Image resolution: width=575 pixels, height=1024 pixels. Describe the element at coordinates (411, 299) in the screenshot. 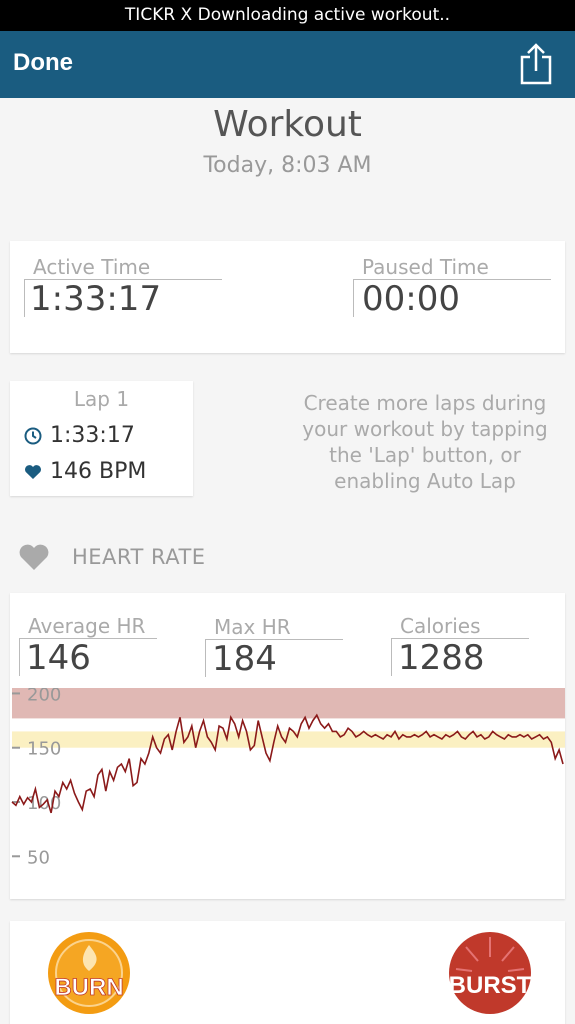

I see `paused-time-value: 00:00` at that location.